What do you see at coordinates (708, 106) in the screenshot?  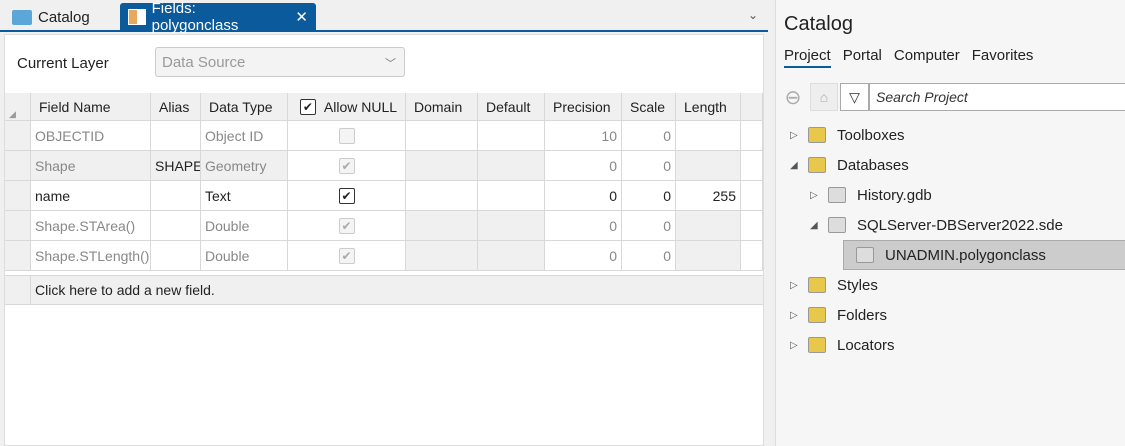 I see `column-header: Length` at bounding box center [708, 106].